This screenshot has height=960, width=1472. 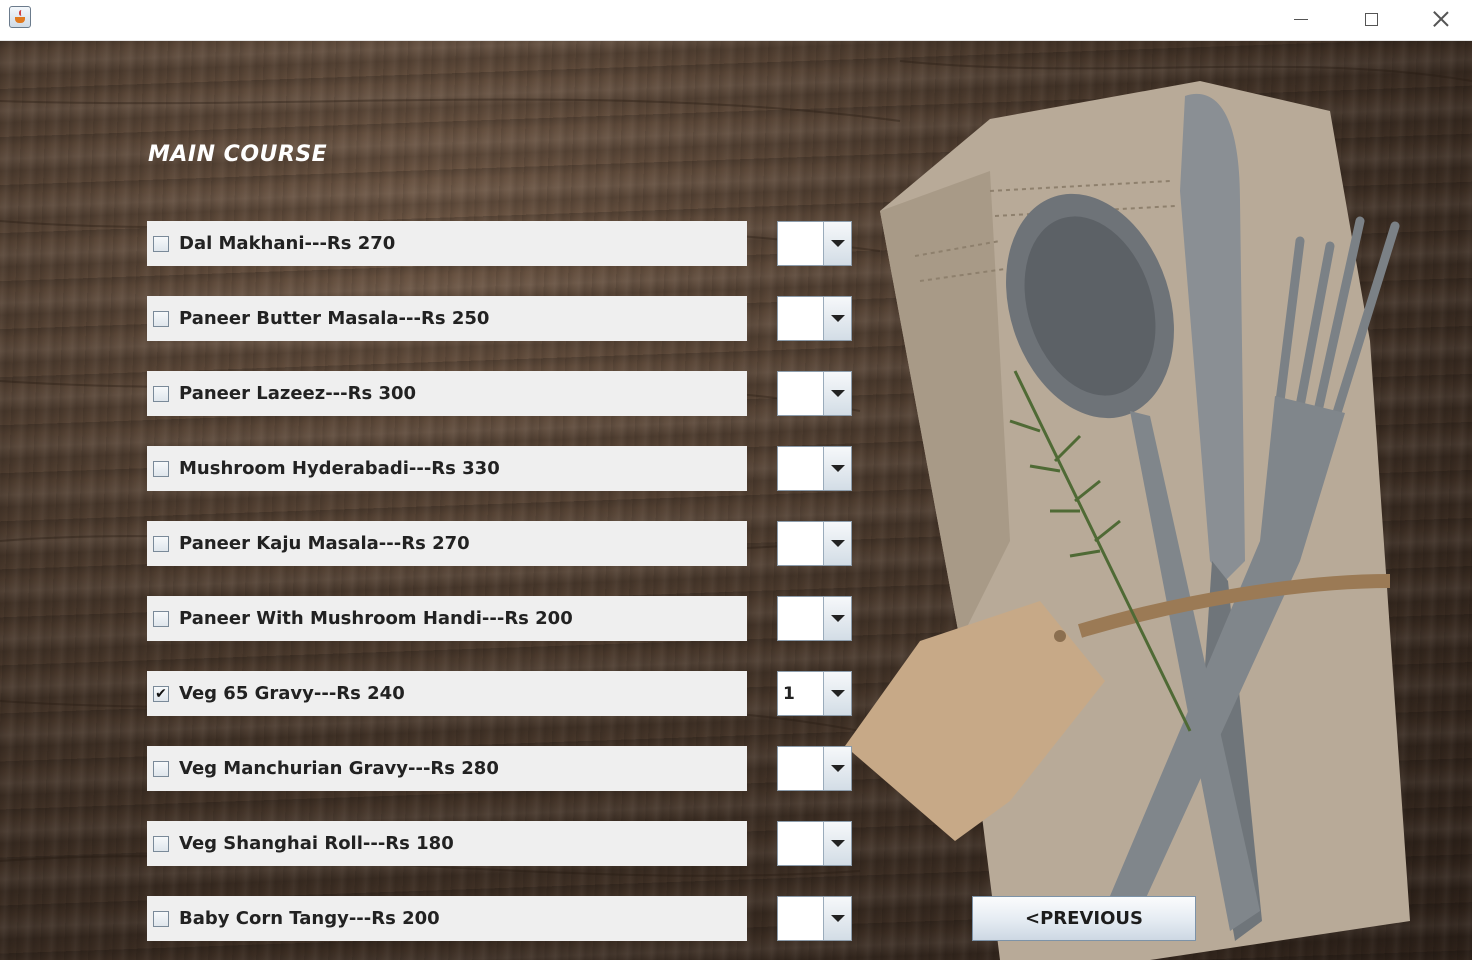 I want to click on quantity-dropdown: 1, so click(x=814, y=693).